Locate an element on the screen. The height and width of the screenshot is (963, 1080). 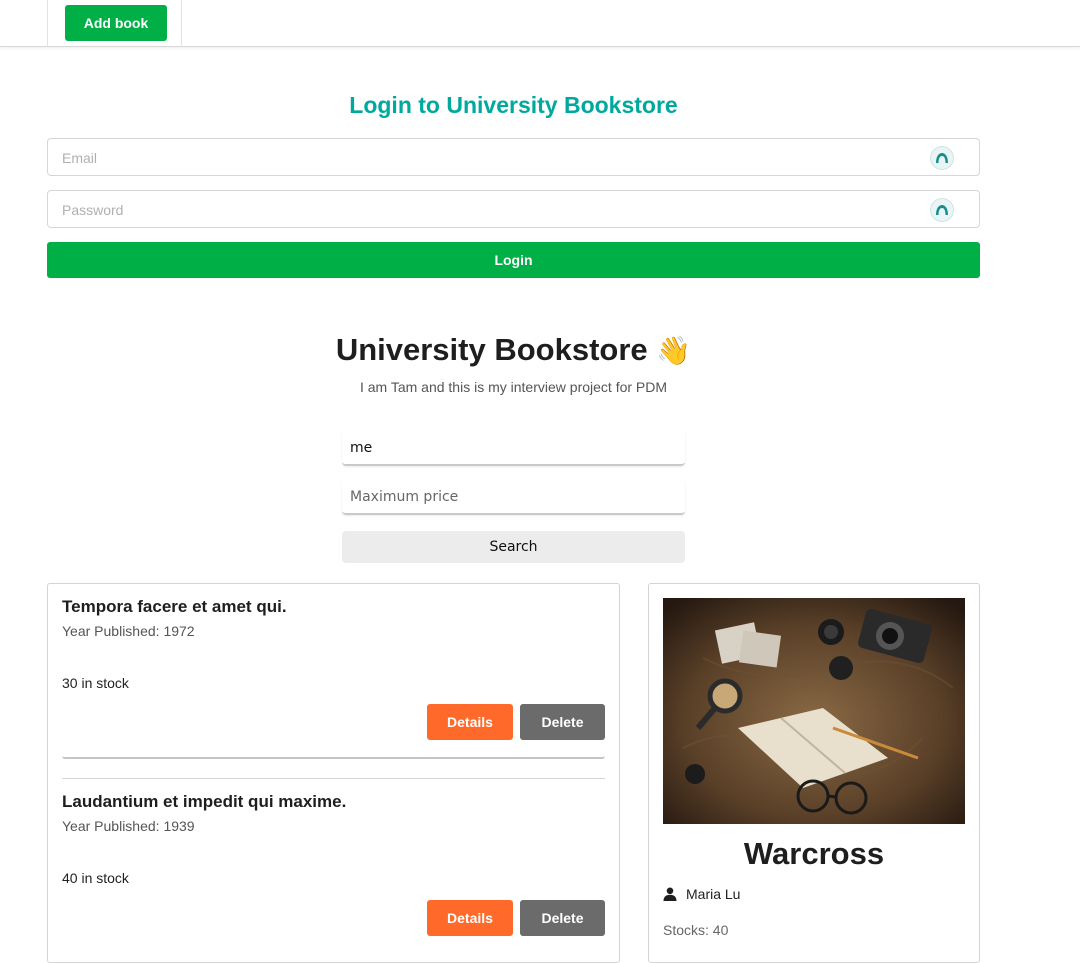
page-title-text: University Bookstore is located at coordinates (491, 349).